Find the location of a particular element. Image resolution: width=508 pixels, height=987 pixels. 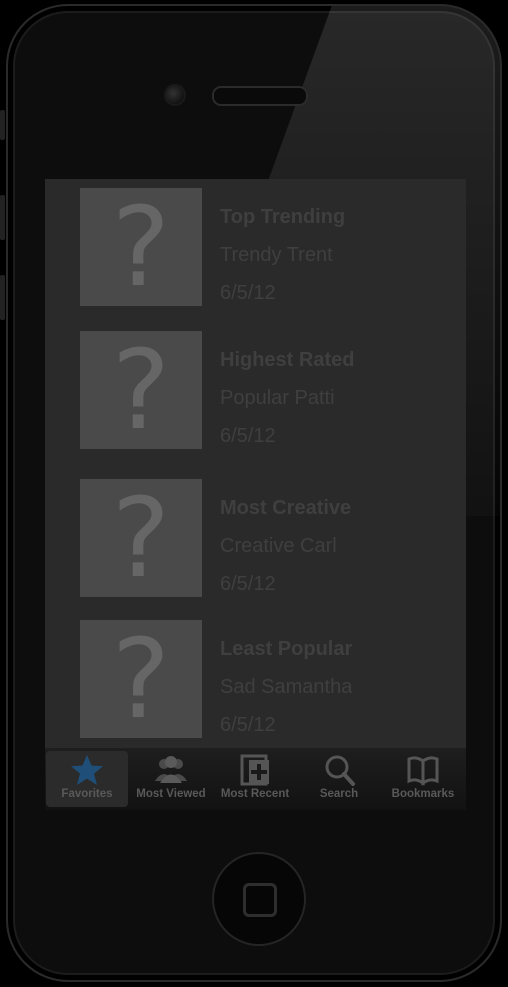

list-item: ? Top Trending Trendy Trent 6/5/12 is located at coordinates (270, 247).